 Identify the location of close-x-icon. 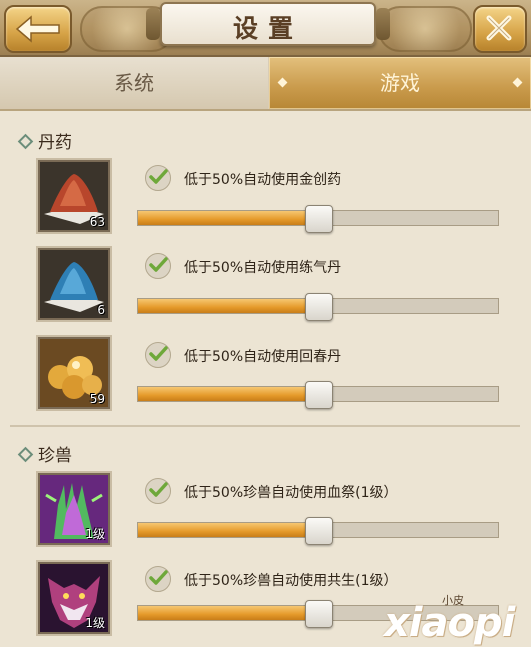
(499, 28).